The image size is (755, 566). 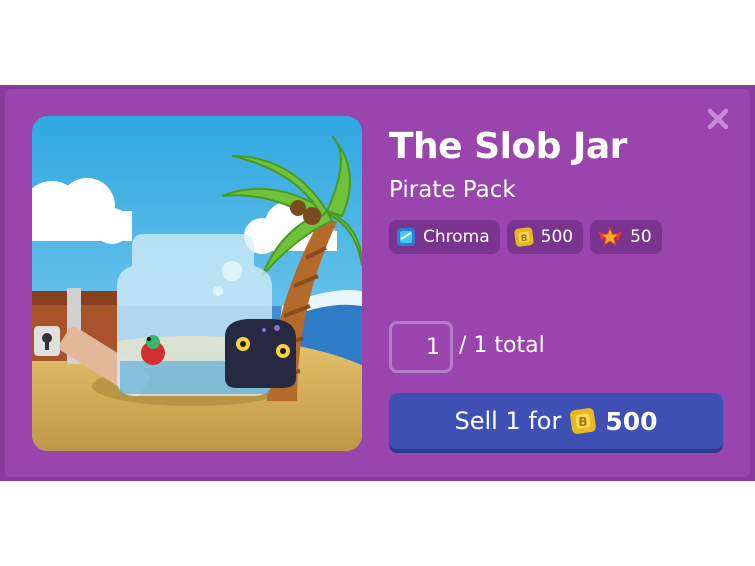 I want to click on chroma-gem-icon, so click(x=406, y=237).